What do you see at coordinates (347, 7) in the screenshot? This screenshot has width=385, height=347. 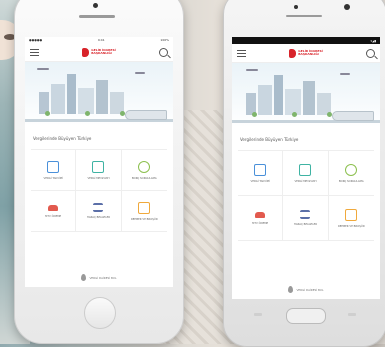 I see `sensor` at bounding box center [347, 7].